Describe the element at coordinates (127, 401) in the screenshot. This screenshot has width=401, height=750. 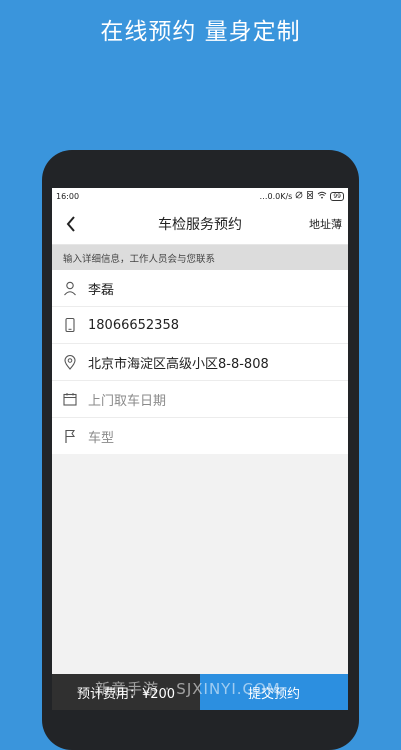
I see `pickup-date-placeholder: 上门取车日期` at that location.